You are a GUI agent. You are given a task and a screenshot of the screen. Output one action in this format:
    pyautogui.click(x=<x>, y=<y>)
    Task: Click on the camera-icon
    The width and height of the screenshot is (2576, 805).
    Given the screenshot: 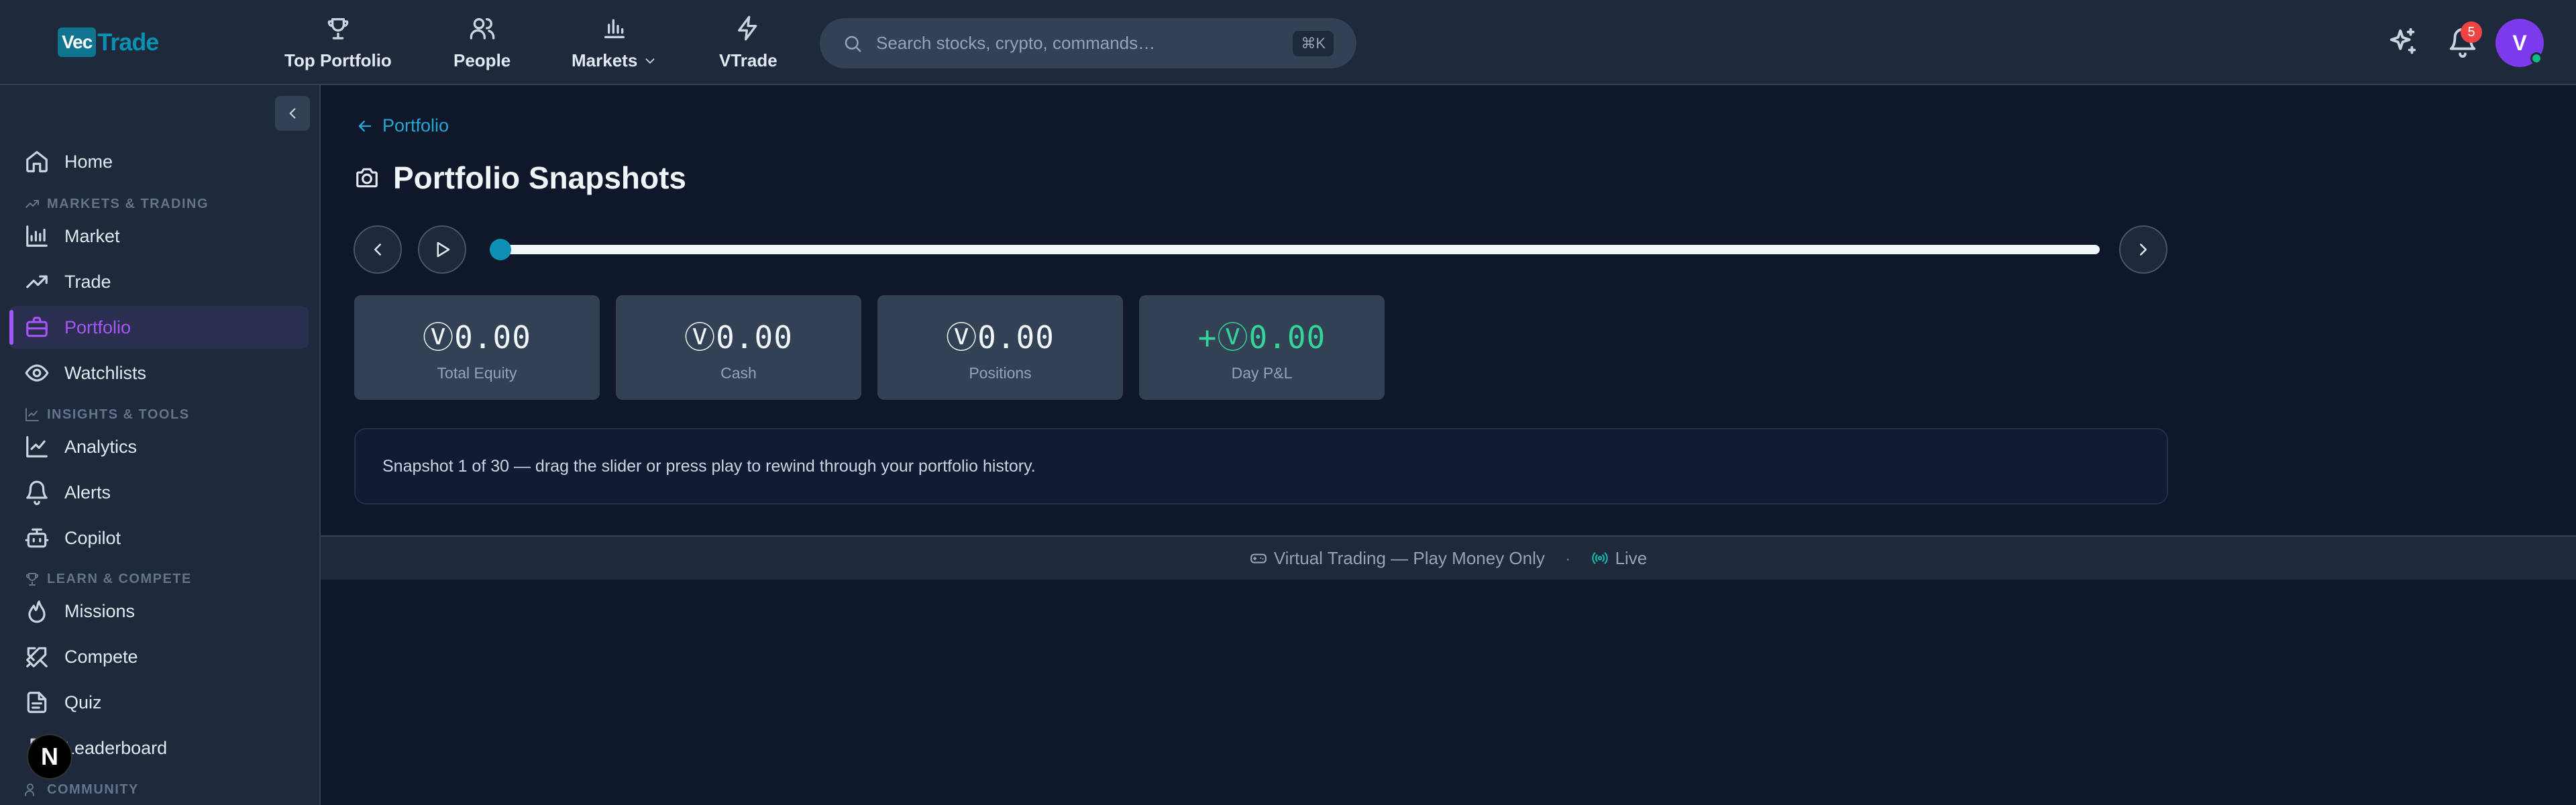 What is the action you would take?
    pyautogui.click(x=367, y=178)
    